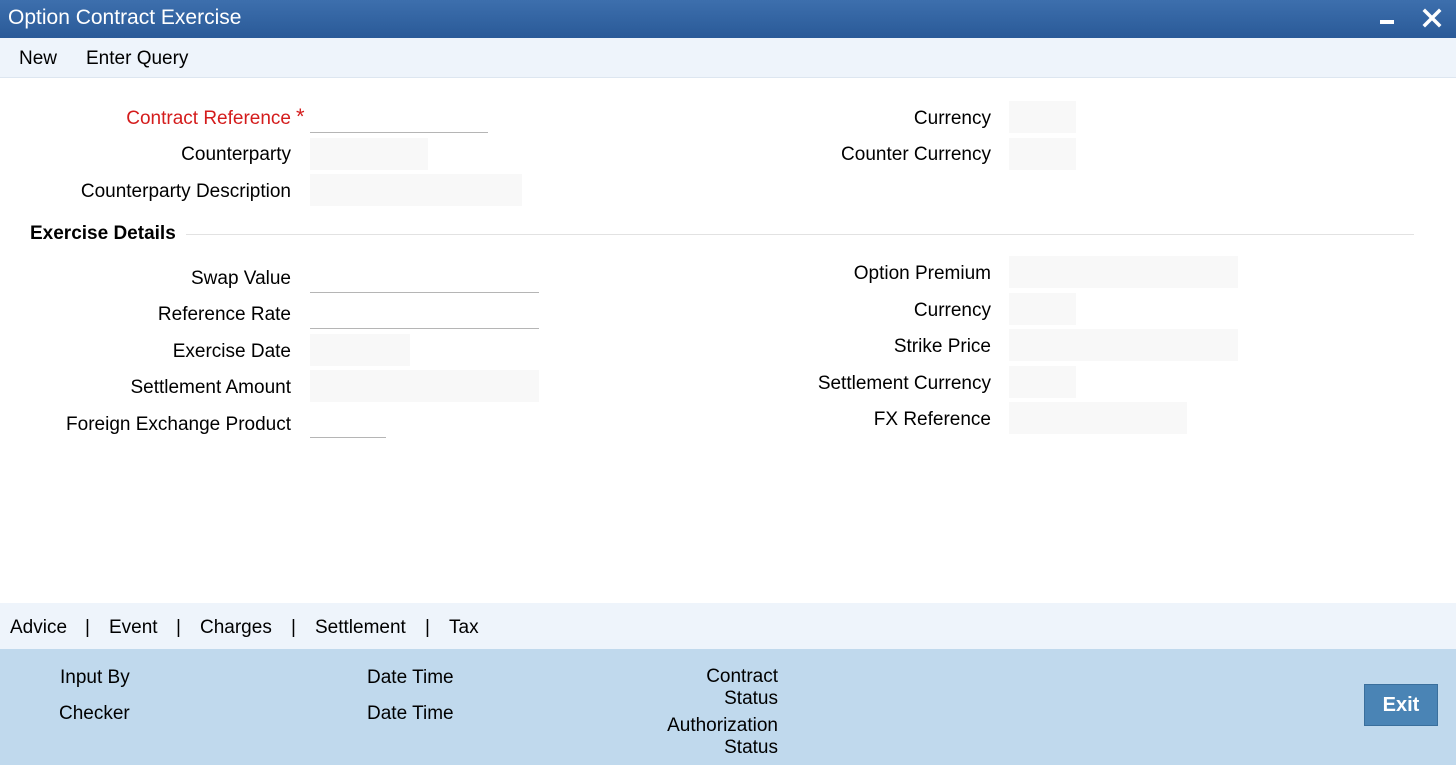 The height and width of the screenshot is (765, 1456). Describe the element at coordinates (185, 191) in the screenshot. I see `counterparty-description-label: Counterparty Description` at that location.